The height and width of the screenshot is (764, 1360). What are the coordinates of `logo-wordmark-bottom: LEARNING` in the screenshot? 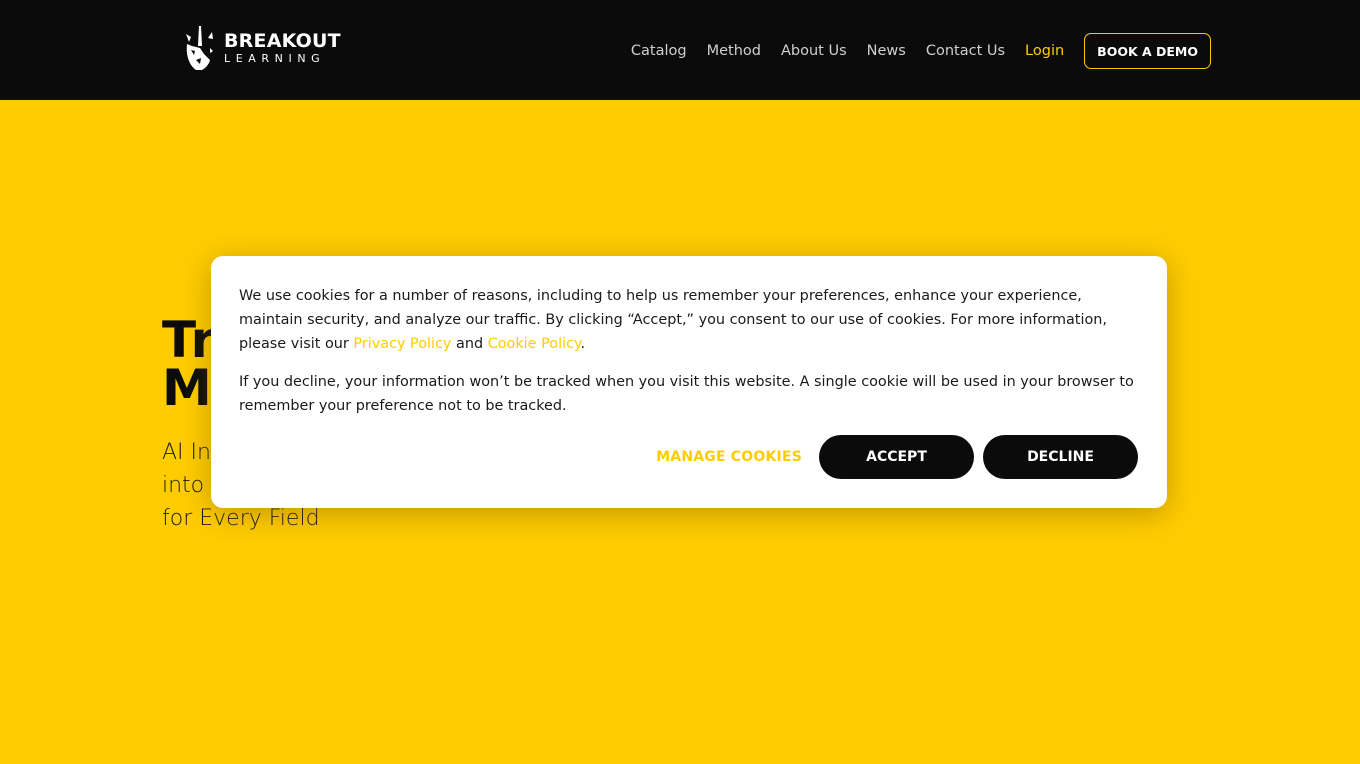 It's located at (275, 58).